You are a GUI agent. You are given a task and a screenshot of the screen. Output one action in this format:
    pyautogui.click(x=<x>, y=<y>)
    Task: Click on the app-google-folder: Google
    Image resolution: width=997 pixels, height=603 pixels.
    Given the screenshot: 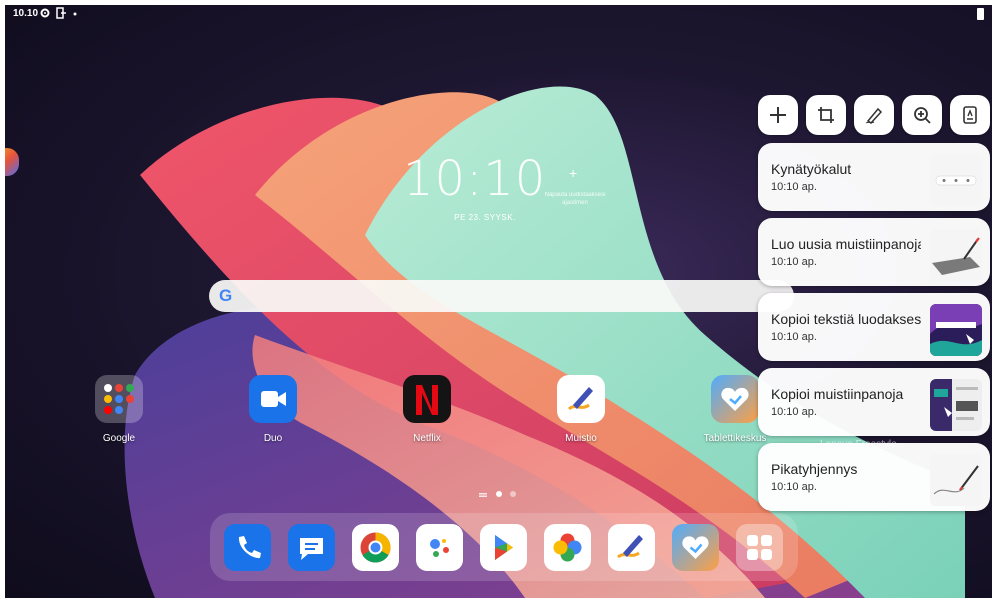 What is the action you would take?
    pyautogui.click(x=119, y=409)
    